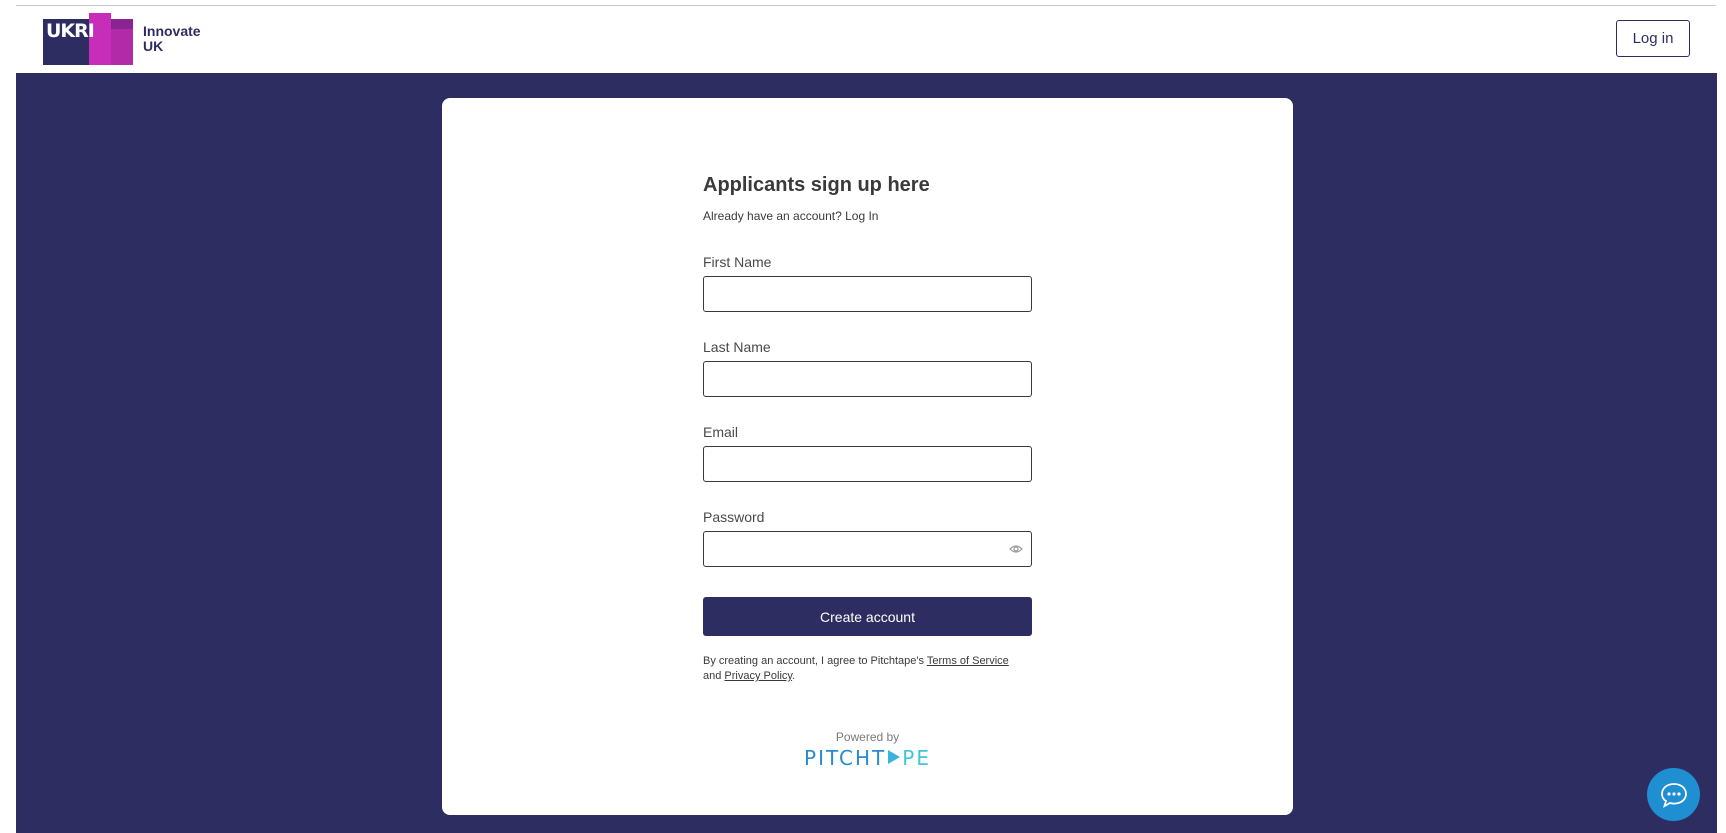  I want to click on chat-bubble-icon, so click(1673, 795).